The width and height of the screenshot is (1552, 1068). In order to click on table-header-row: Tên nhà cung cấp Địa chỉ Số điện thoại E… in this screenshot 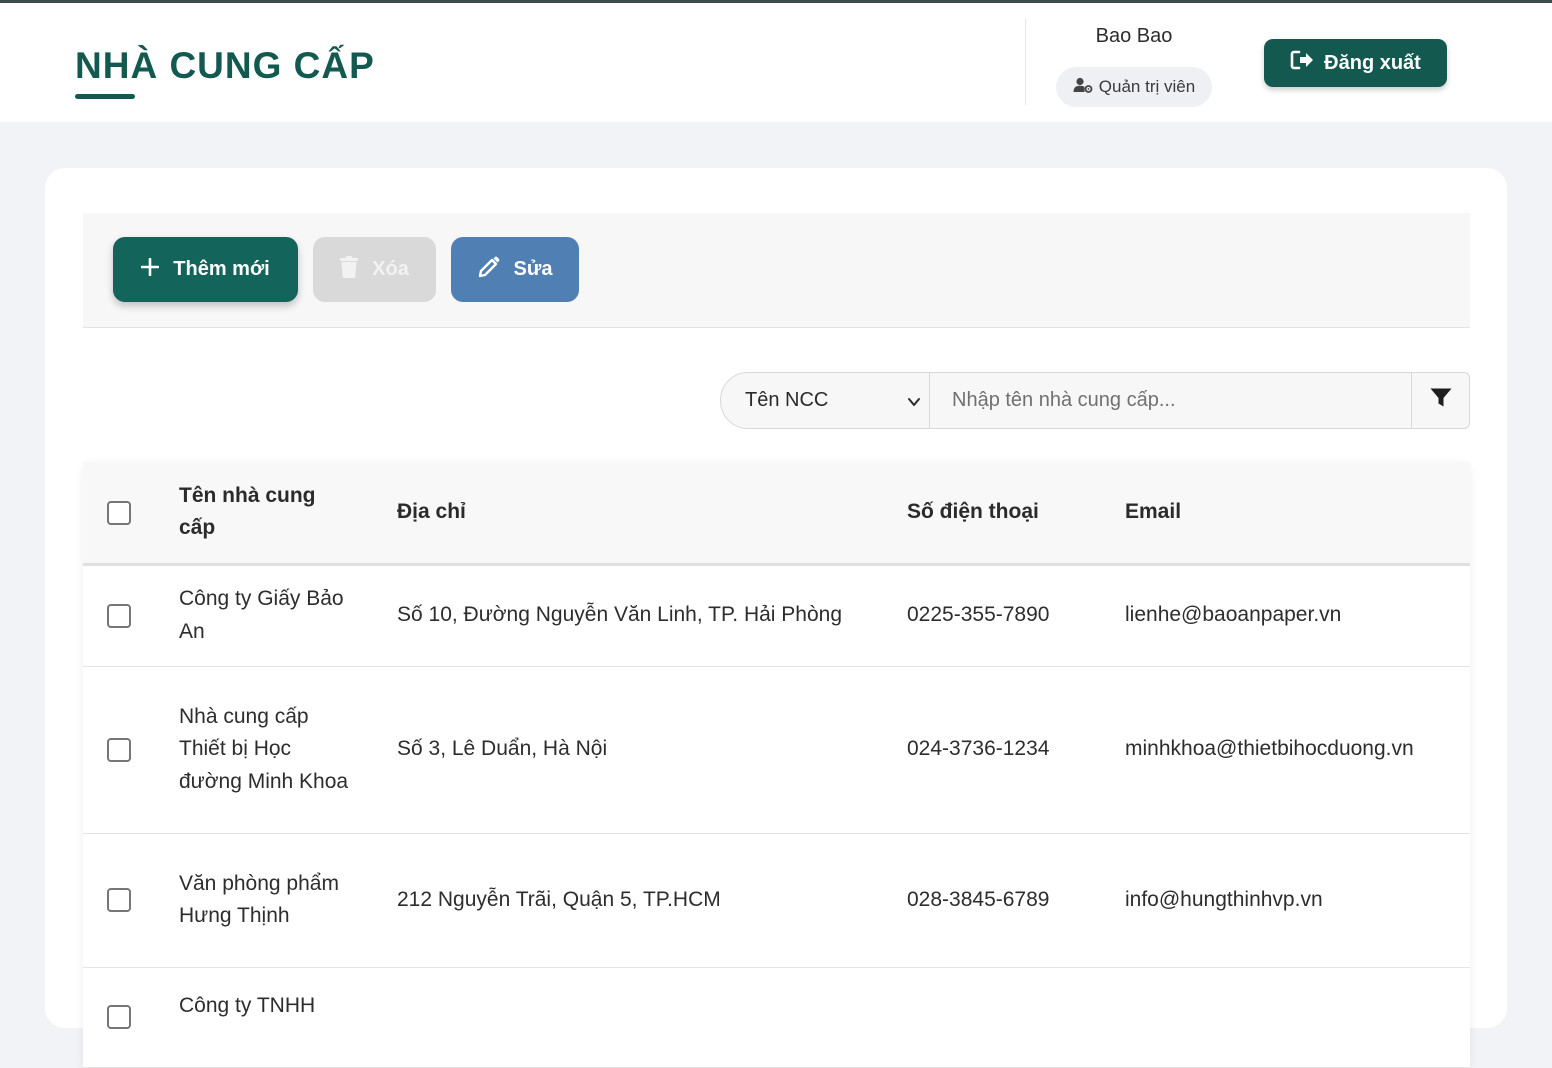, I will do `click(776, 514)`.